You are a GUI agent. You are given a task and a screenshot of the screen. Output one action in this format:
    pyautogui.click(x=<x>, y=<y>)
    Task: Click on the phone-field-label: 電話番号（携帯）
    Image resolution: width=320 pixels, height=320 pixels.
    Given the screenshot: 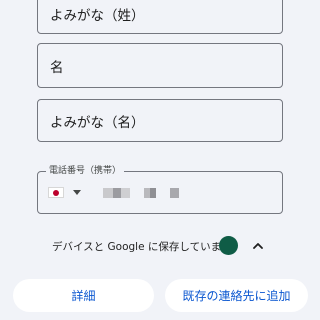 What is the action you would take?
    pyautogui.click(x=85, y=171)
    